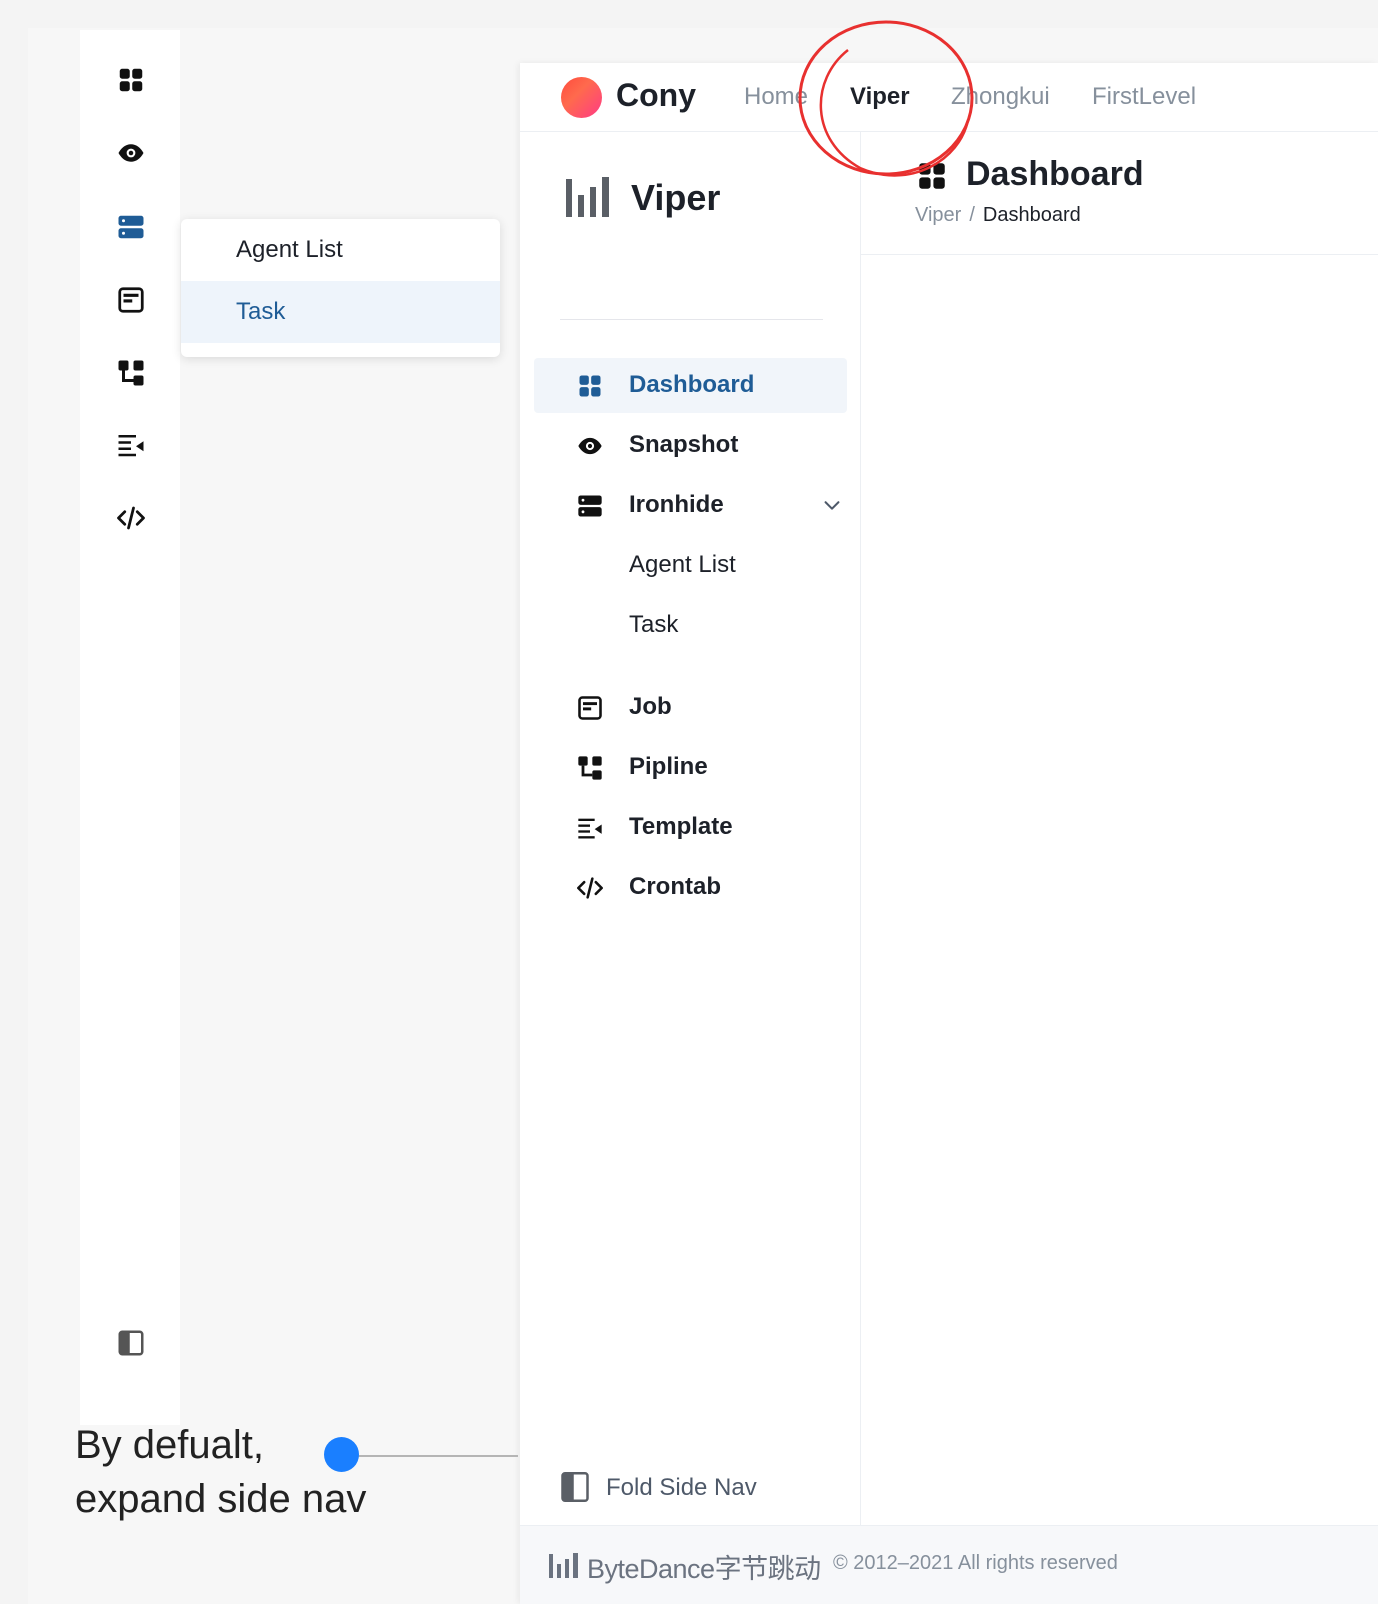 The width and height of the screenshot is (1378, 1604). I want to click on sidebar-subitem-agent-list: Agent List, so click(690, 565).